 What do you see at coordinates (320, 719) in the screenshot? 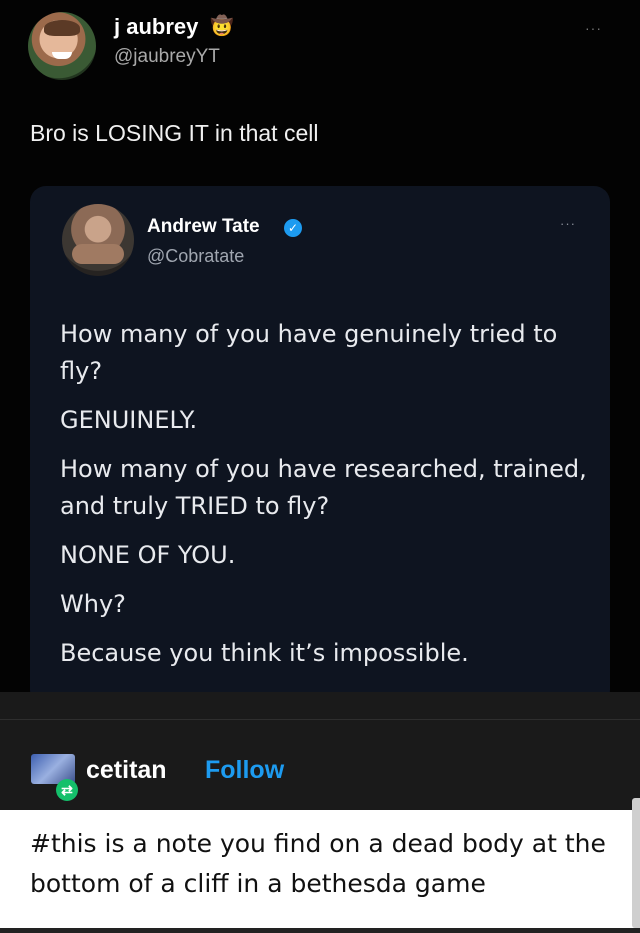
I see `divider` at bounding box center [320, 719].